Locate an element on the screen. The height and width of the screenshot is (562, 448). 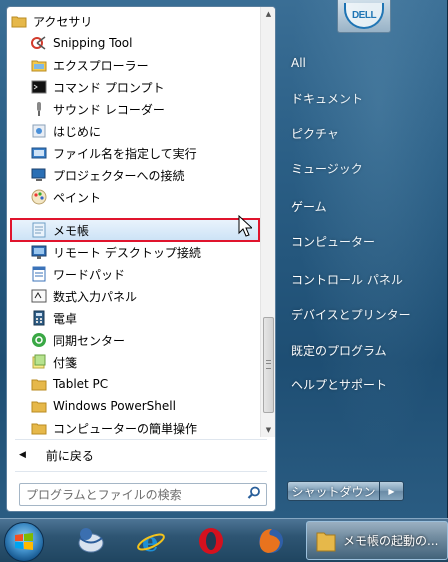
command-prompt-icon is located at coordinates (39, 87).